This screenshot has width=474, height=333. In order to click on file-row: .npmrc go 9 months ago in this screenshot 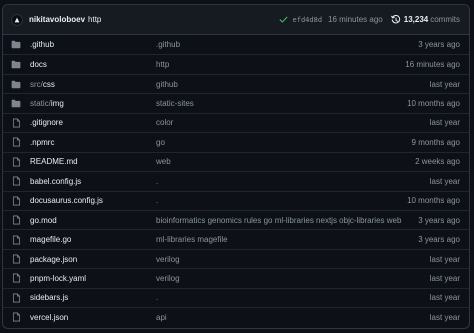, I will do `click(236, 141)`.